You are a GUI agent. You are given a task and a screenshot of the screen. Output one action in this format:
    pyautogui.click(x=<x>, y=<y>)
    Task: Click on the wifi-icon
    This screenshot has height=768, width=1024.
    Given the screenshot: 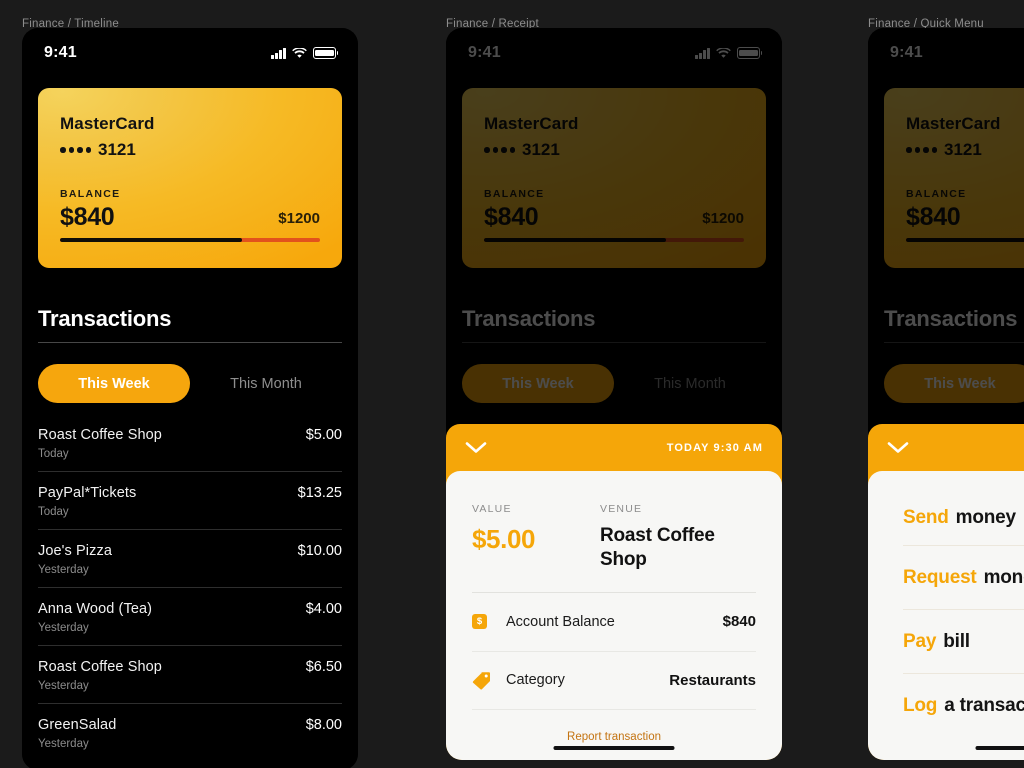 What is the action you would take?
    pyautogui.click(x=299, y=53)
    